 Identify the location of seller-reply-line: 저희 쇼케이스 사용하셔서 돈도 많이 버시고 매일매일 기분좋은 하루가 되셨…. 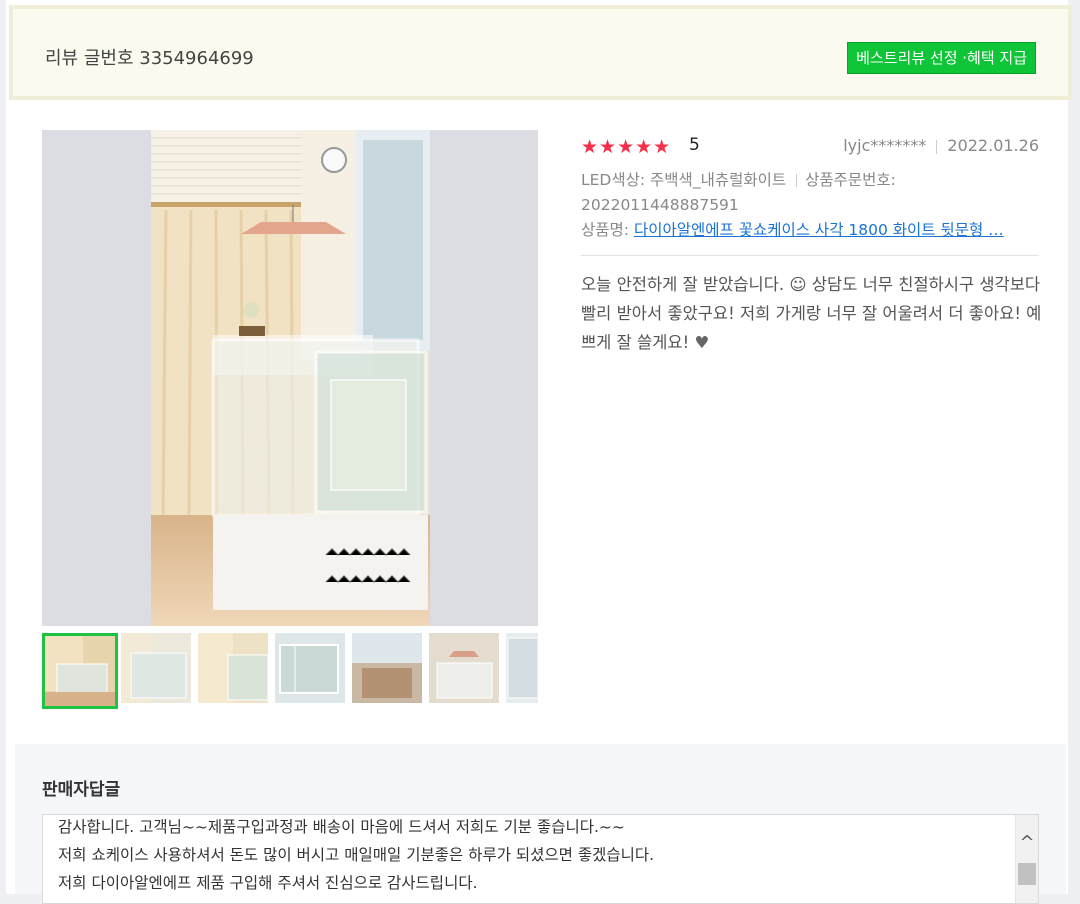
(356, 855).